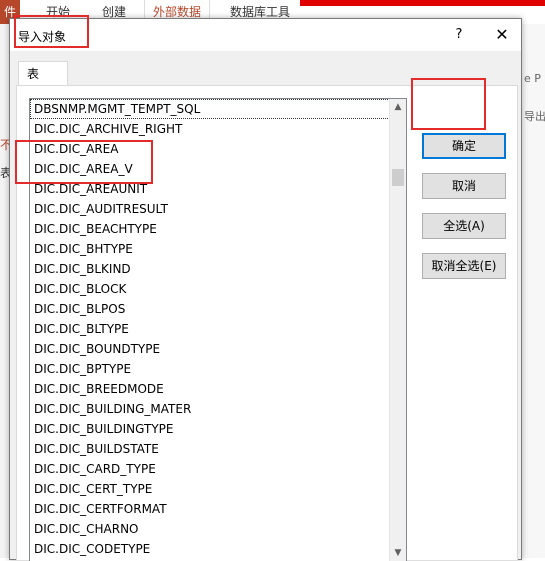 The width and height of the screenshot is (545, 561). What do you see at coordinates (210, 129) in the screenshot?
I see `list-item: DIC.DIC_ARCHIVE_RIGHT` at bounding box center [210, 129].